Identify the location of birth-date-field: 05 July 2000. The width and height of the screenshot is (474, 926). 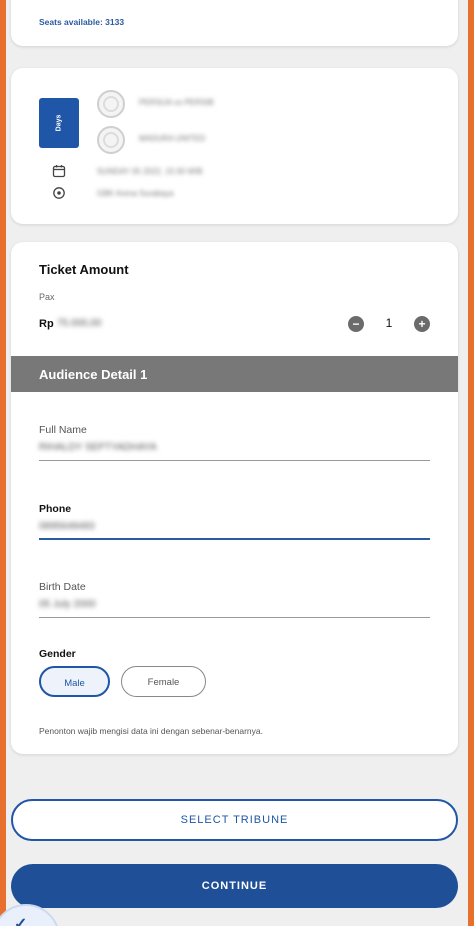
(67, 604).